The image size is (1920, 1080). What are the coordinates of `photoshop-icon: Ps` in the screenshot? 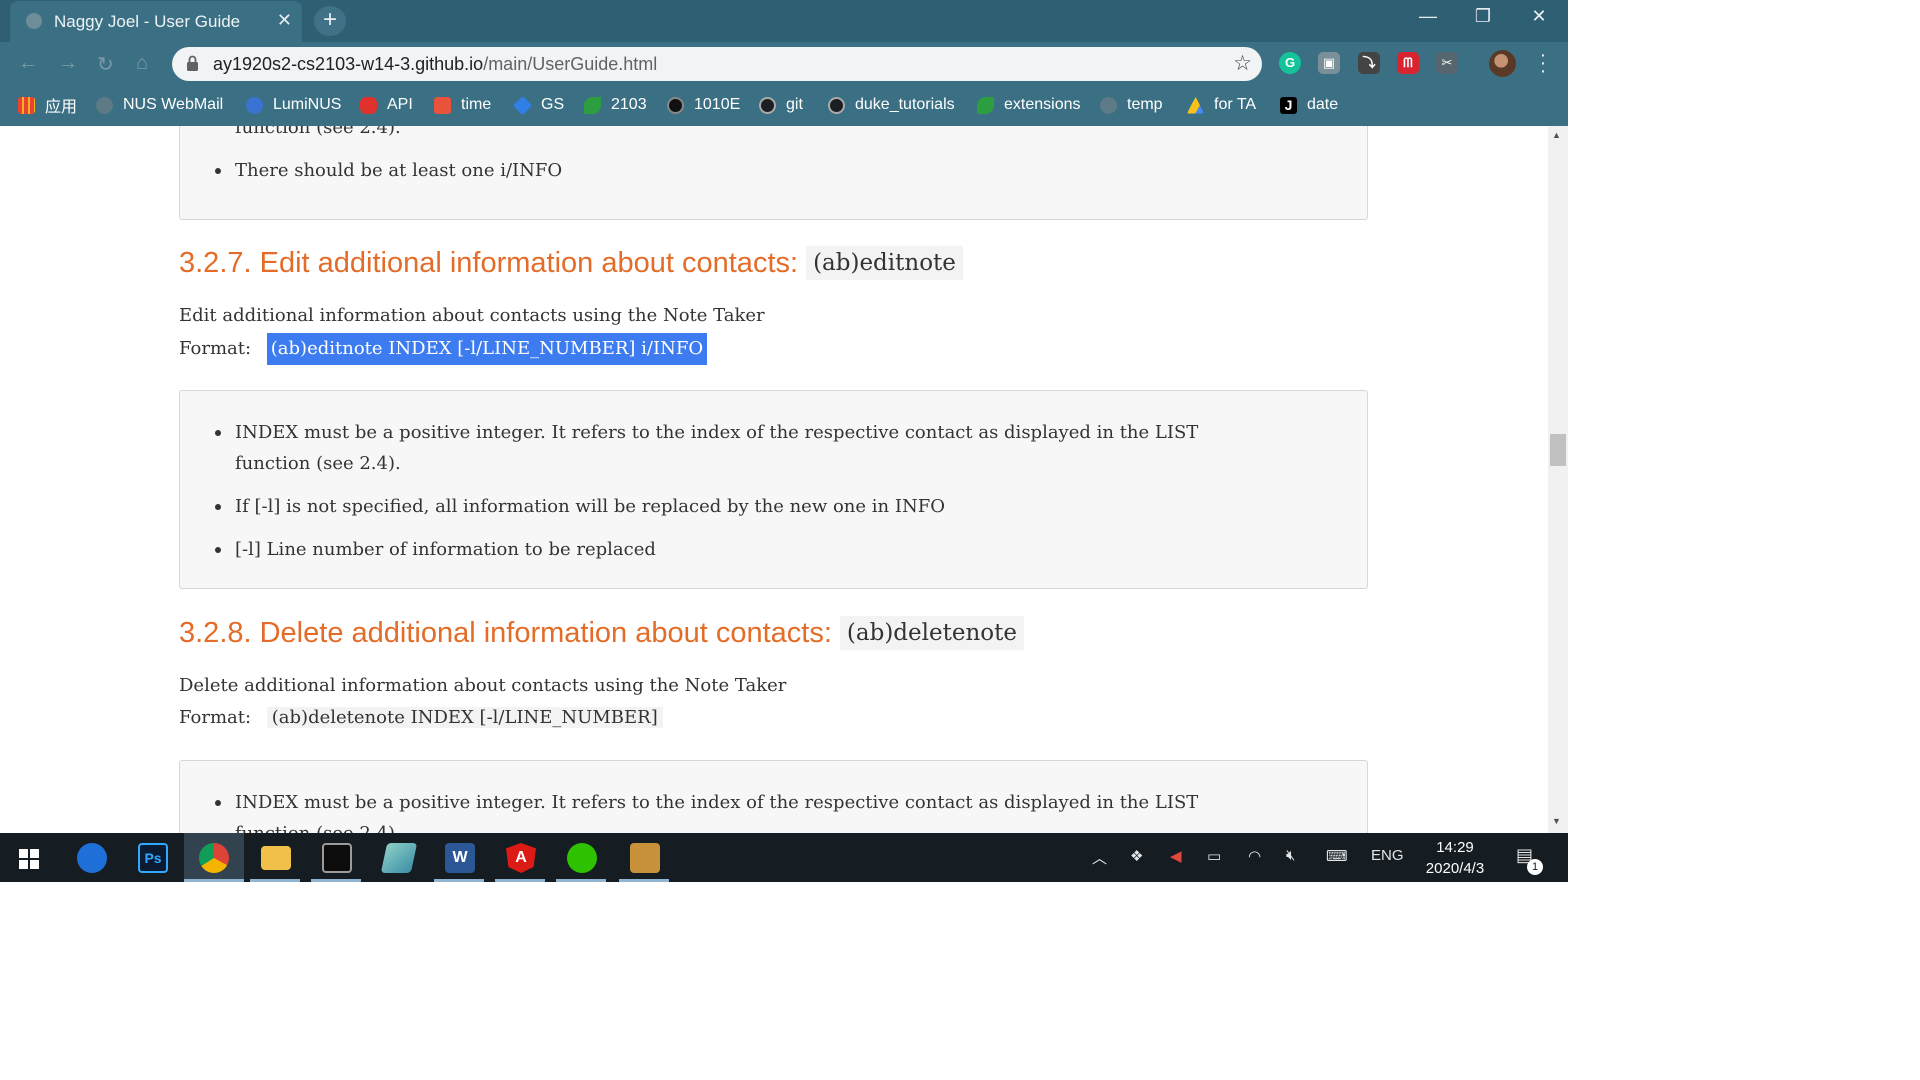 It's located at (153, 858).